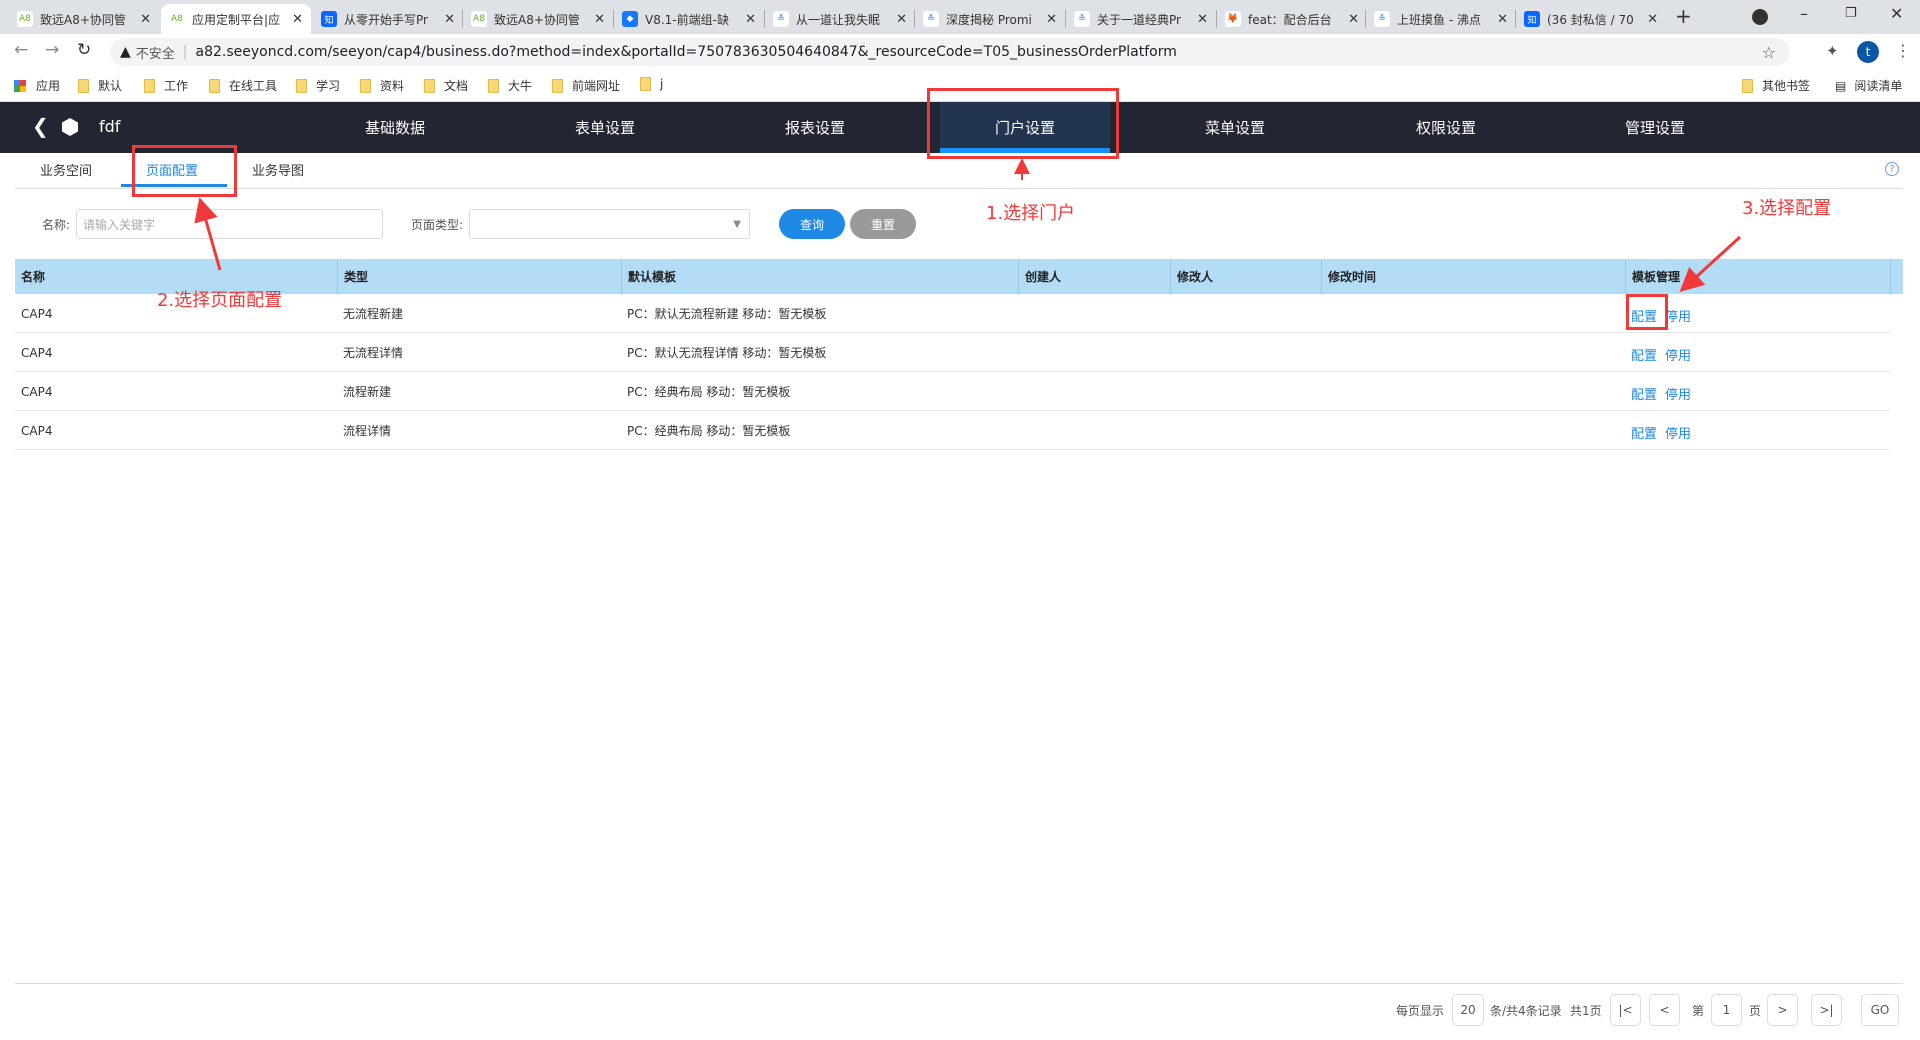 This screenshot has height=1040, width=1920. What do you see at coordinates (968, 225) in the screenshot?
I see `annotation-arrows` at bounding box center [968, 225].